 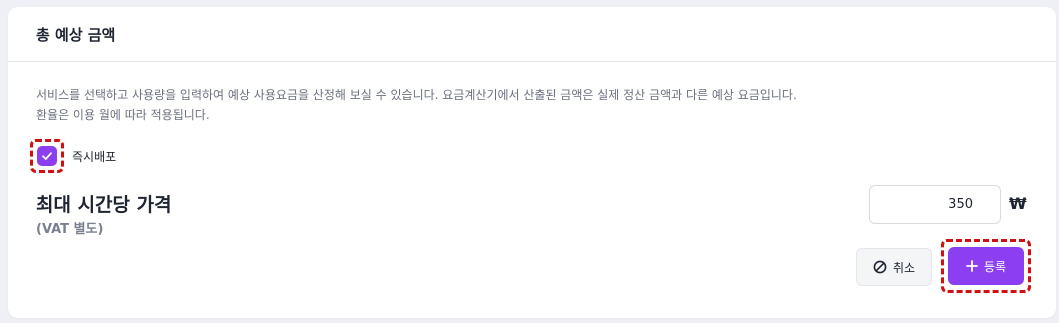 What do you see at coordinates (972, 266) in the screenshot?
I see `plus-icon` at bounding box center [972, 266].